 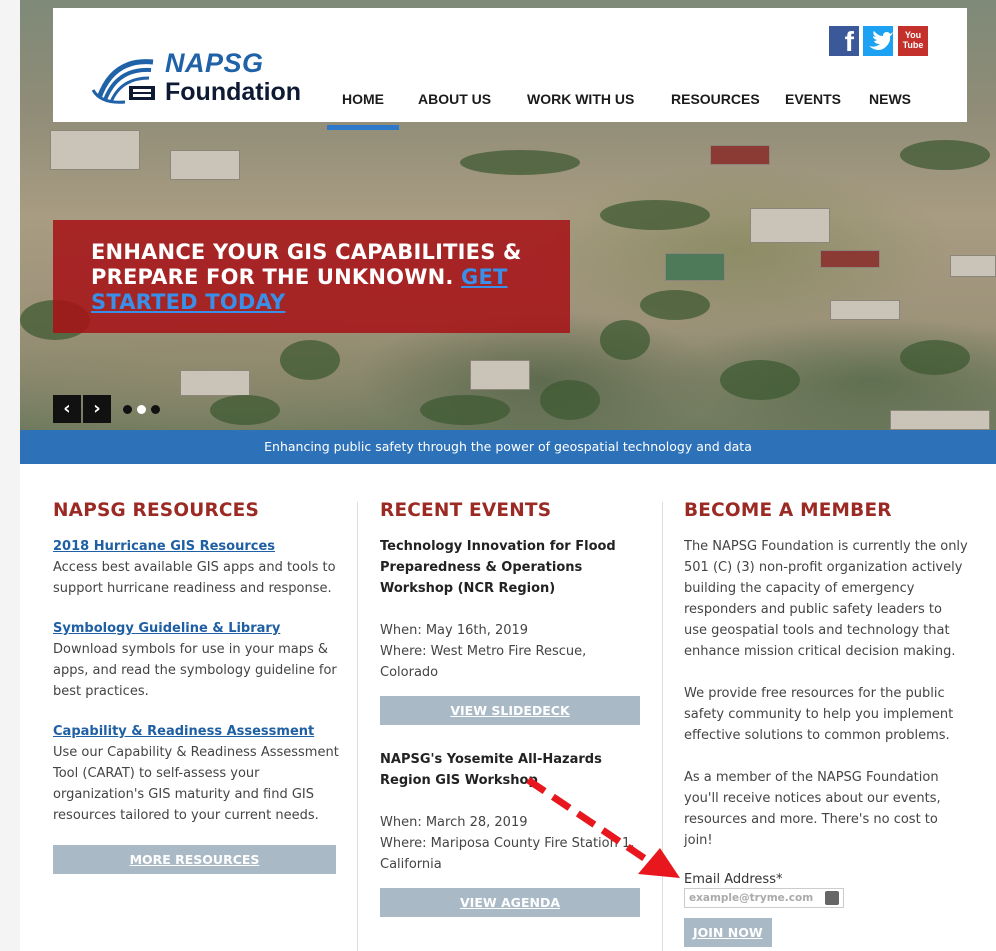 What do you see at coordinates (510, 902) in the screenshot?
I see `view-agenda-button: VIEW AGENDA` at bounding box center [510, 902].